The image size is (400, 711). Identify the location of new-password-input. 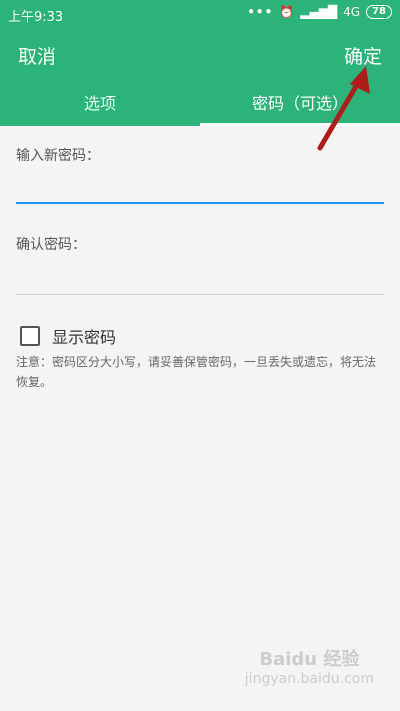
(200, 187).